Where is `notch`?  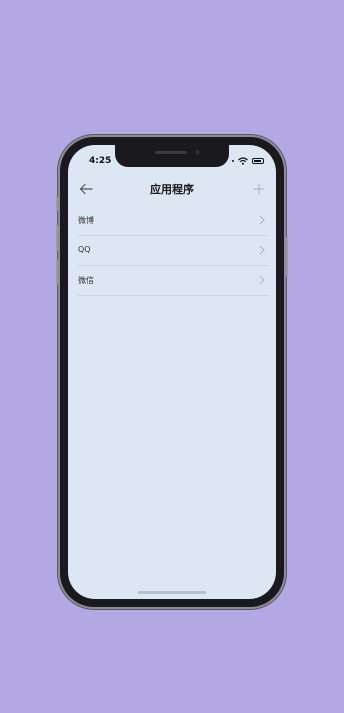
notch is located at coordinates (172, 156).